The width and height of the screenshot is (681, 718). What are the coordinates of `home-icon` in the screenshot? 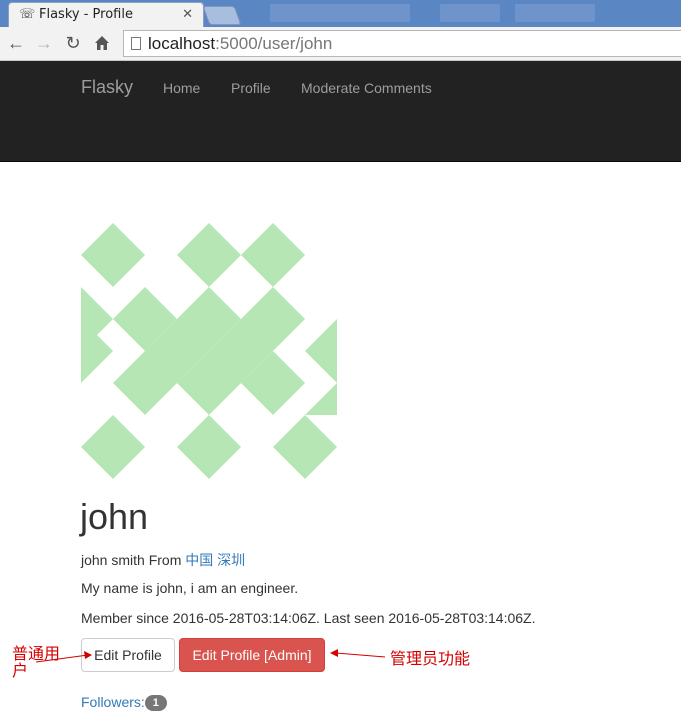 It's located at (102, 43).